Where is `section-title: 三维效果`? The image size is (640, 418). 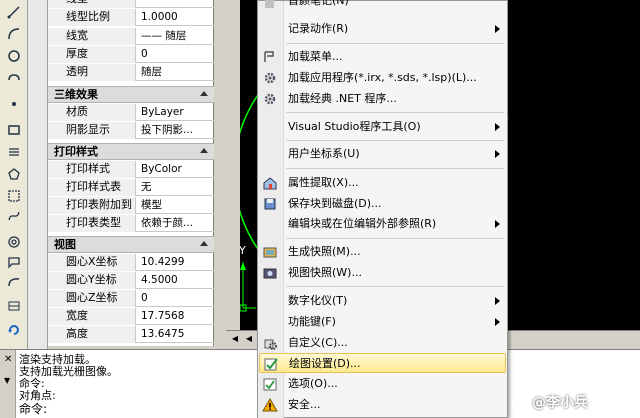 section-title: 三维效果 is located at coordinates (76, 94).